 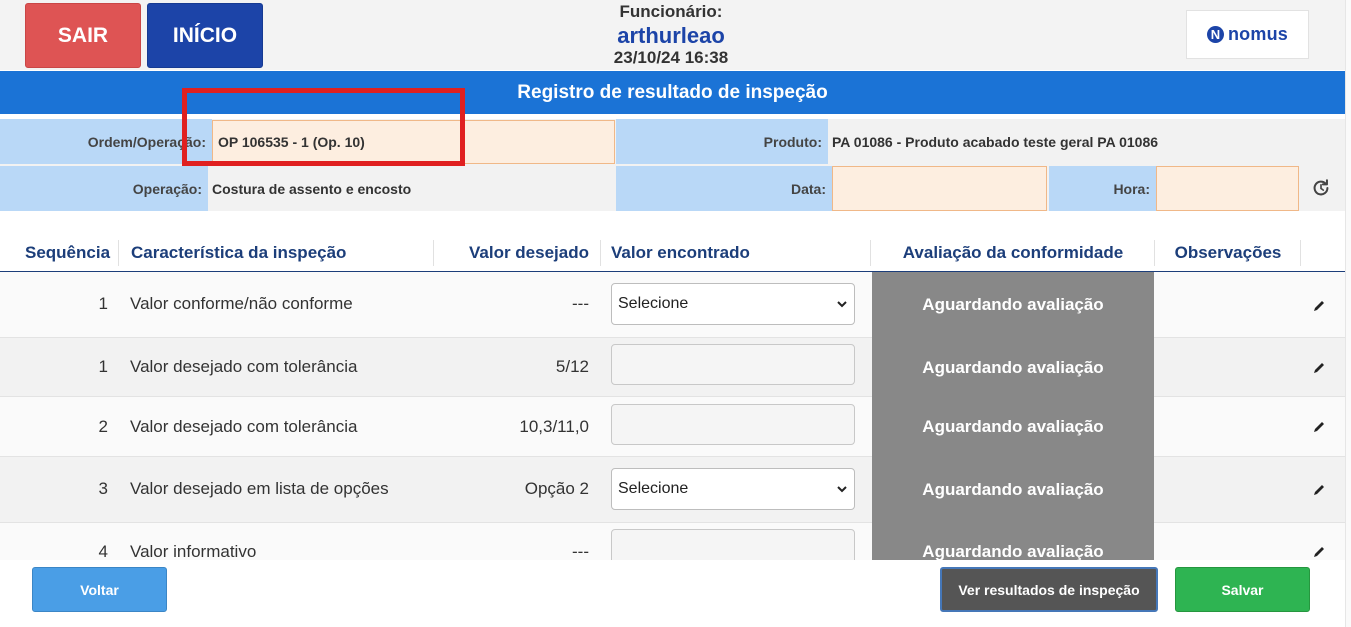 What do you see at coordinates (239, 252) in the screenshot?
I see `header-characteristic: Característica da inspeção` at bounding box center [239, 252].